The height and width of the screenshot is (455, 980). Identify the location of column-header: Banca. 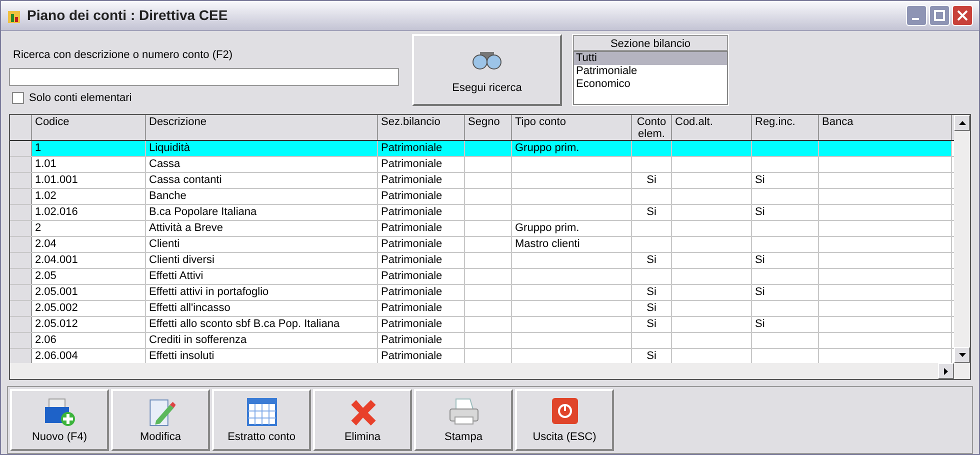
(885, 127).